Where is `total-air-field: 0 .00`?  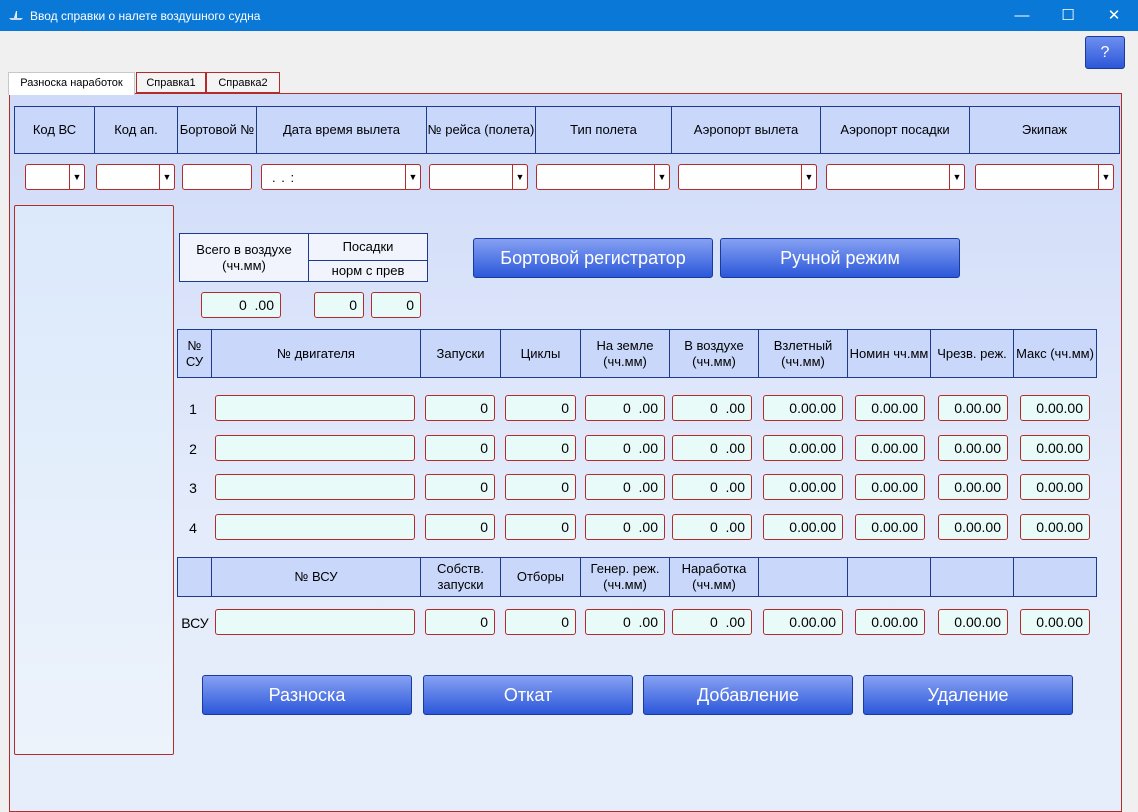
total-air-field: 0 .00 is located at coordinates (241, 305).